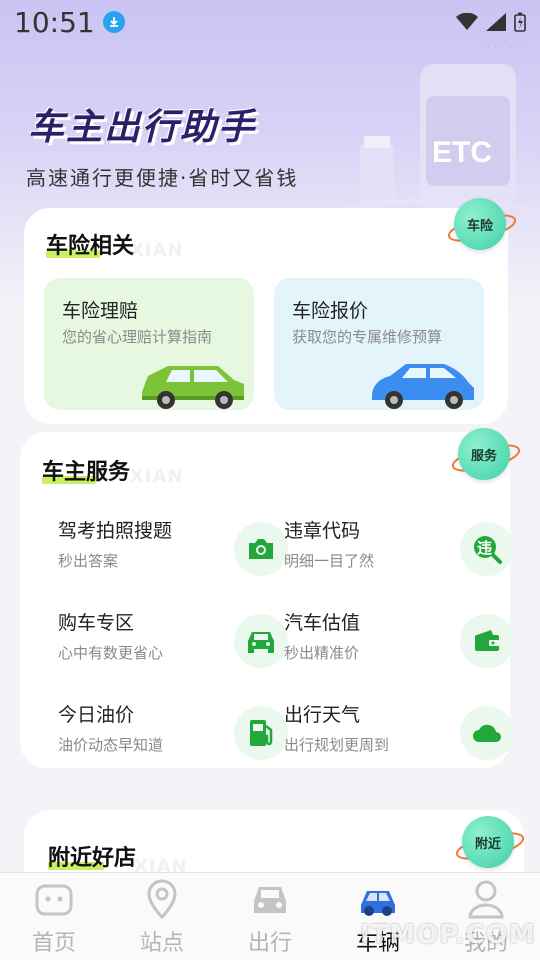 The height and width of the screenshot is (960, 540). Describe the element at coordinates (54, 900) in the screenshot. I see `home-icon` at that location.